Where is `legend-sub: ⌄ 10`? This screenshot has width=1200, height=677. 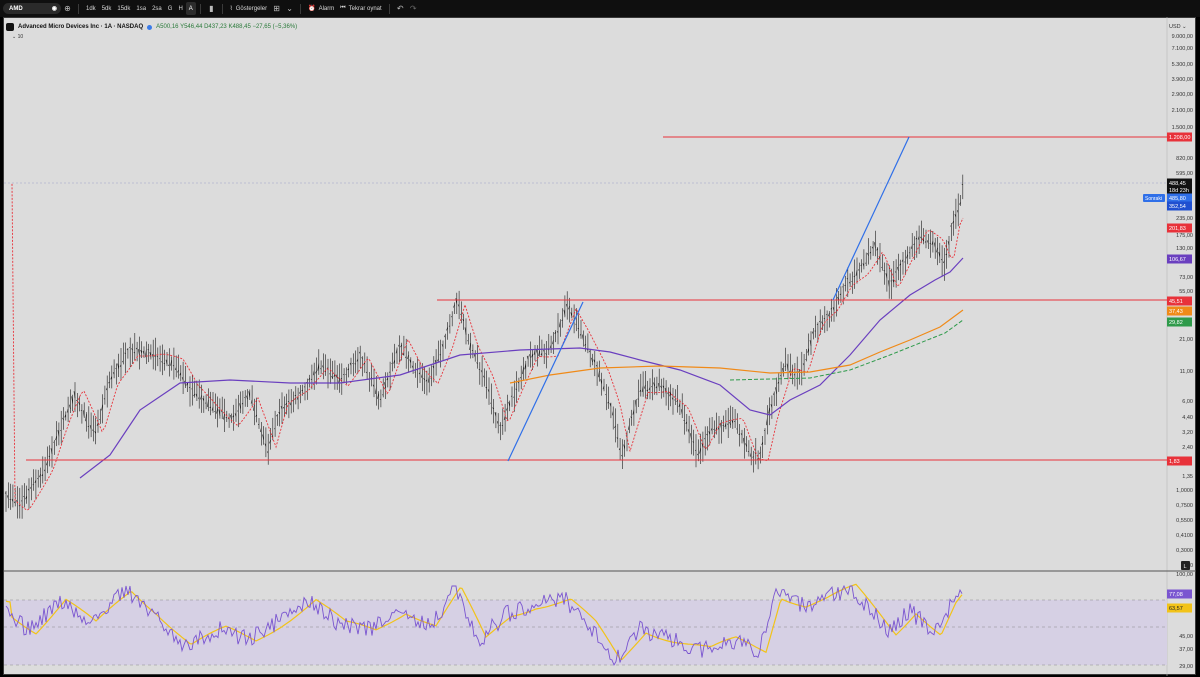
legend-sub: ⌄ 10 is located at coordinates (17, 37).